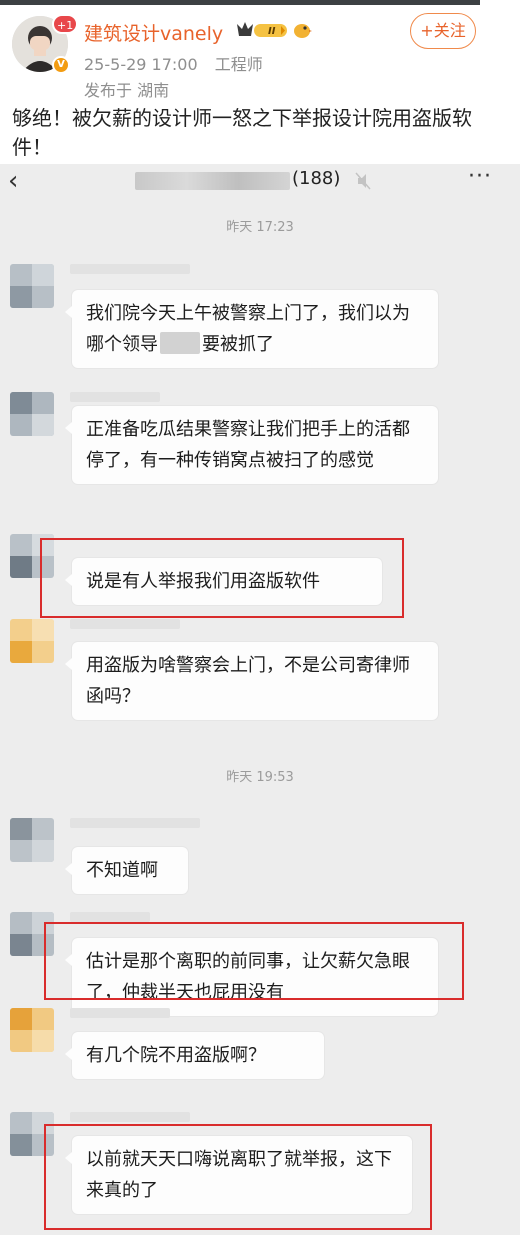  What do you see at coordinates (260, 227) in the screenshot?
I see `chat-timestamp: 昨天 17:23` at bounding box center [260, 227].